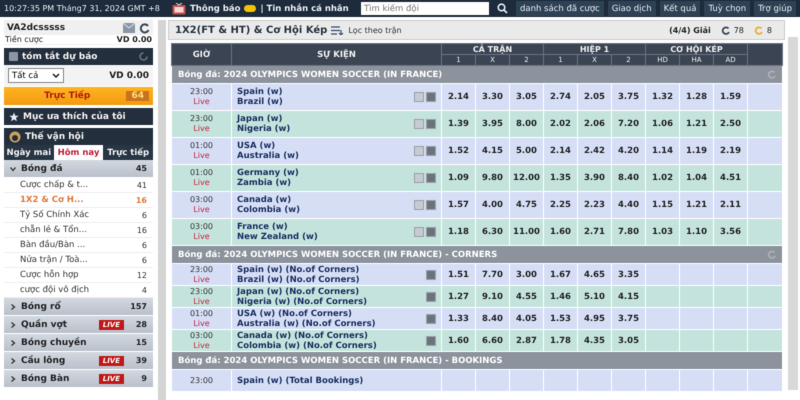  What do you see at coordinates (595, 341) in the screenshot?
I see `odds-cell: 4.35` at bounding box center [595, 341].